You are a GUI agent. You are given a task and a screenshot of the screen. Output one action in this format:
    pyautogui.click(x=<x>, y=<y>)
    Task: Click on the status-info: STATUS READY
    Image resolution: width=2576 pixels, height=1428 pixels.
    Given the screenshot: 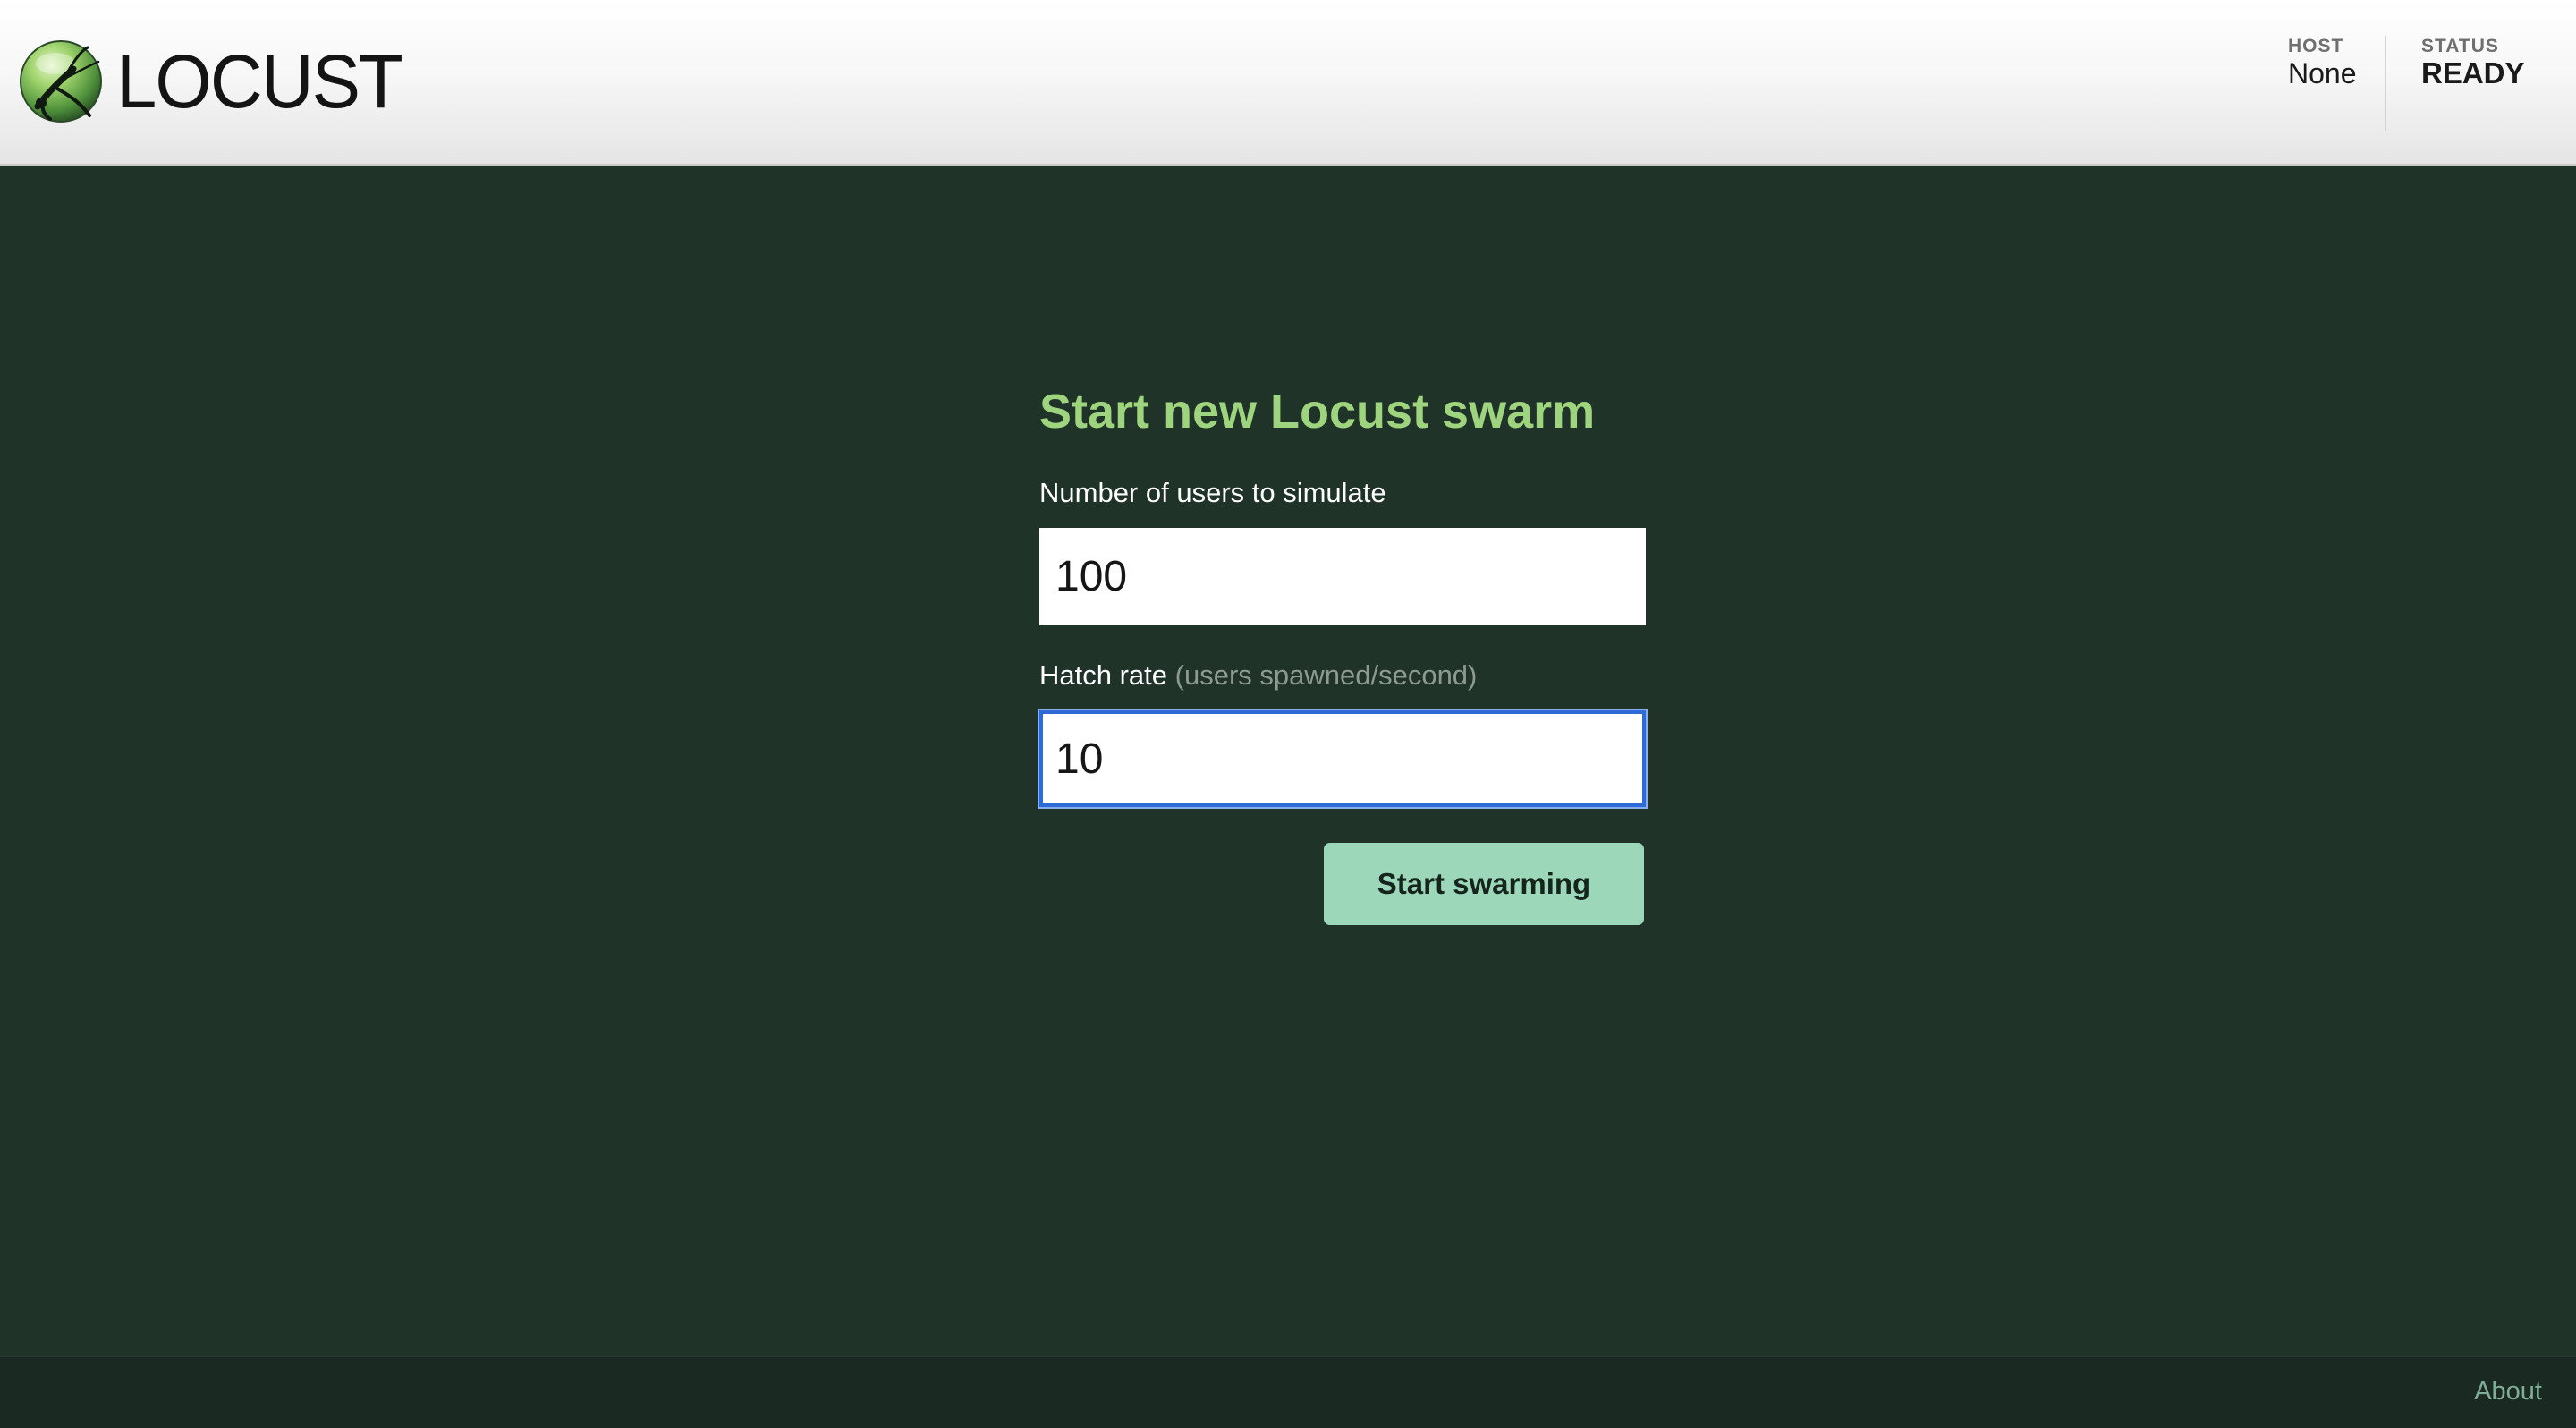 What is the action you would take?
    pyautogui.click(x=2473, y=63)
    